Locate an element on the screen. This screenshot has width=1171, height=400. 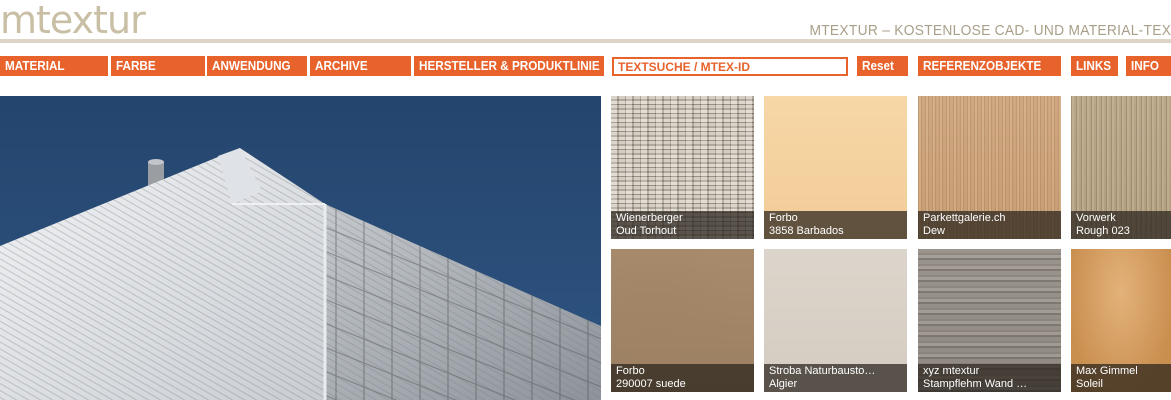
reset-button: Reset is located at coordinates (882, 66).